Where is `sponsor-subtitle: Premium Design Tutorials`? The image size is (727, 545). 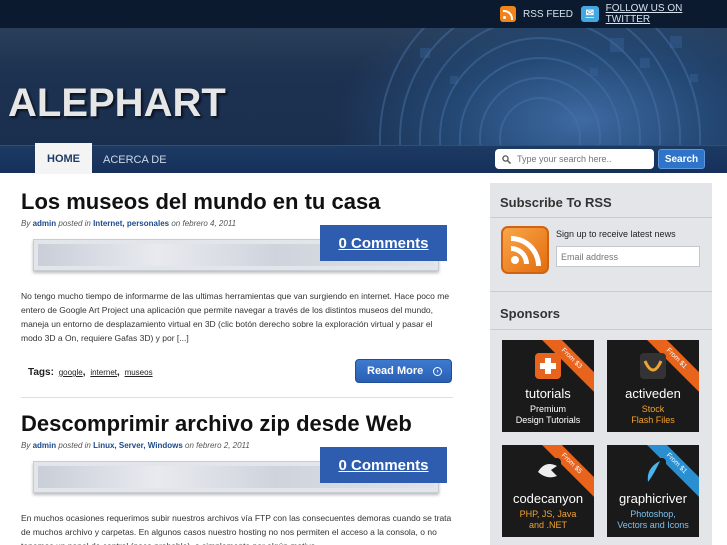
sponsor-subtitle: Premium Design Tutorials is located at coordinates (548, 414).